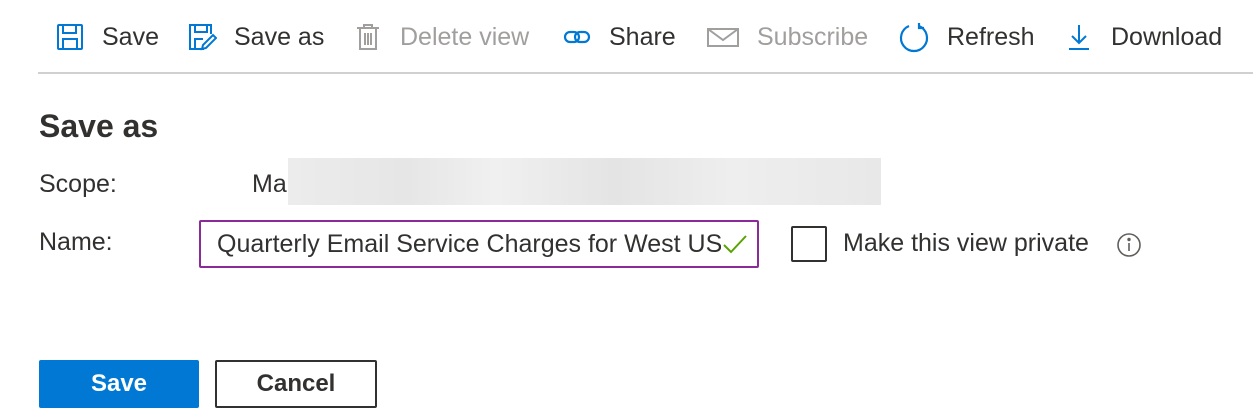 The height and width of the screenshot is (419, 1253). I want to click on private-view-checkbox, so click(809, 244).